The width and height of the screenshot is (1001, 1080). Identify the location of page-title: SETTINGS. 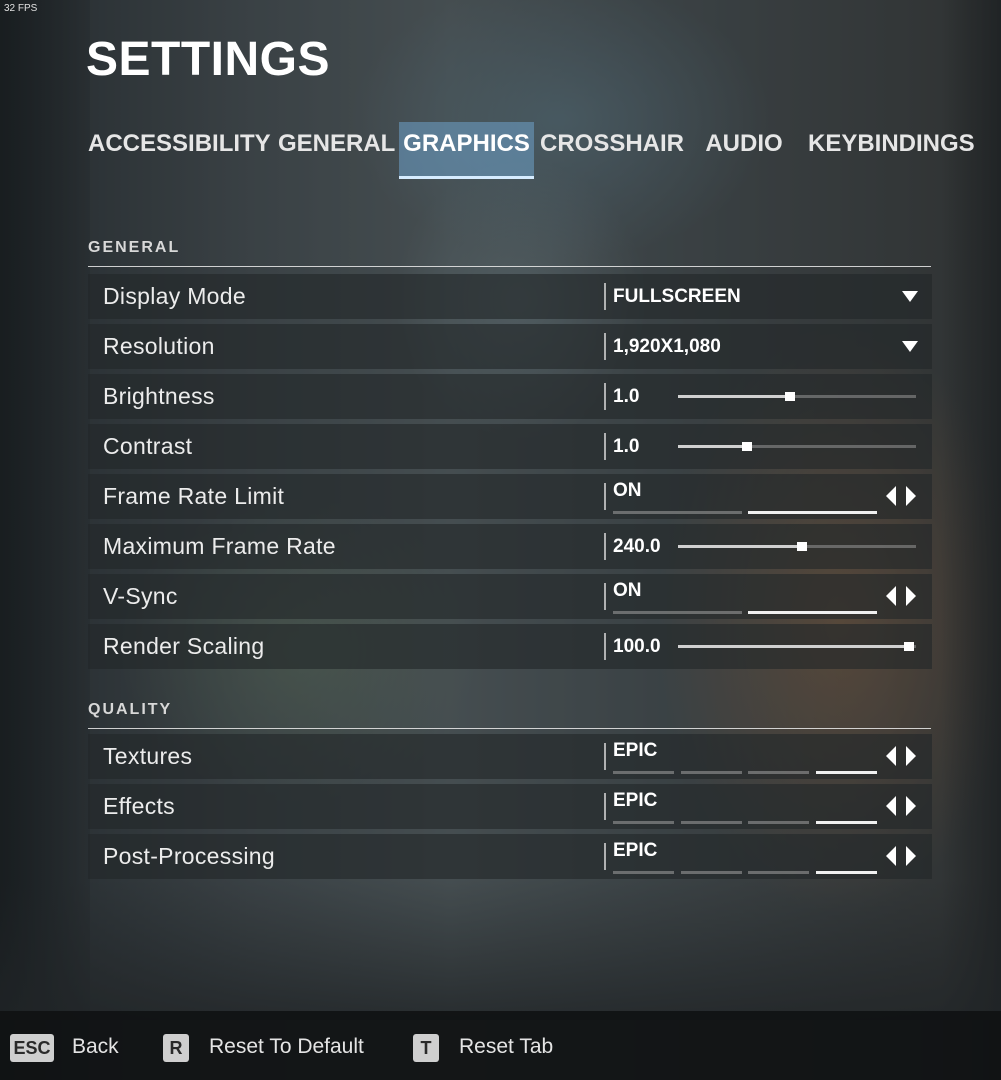
(208, 59).